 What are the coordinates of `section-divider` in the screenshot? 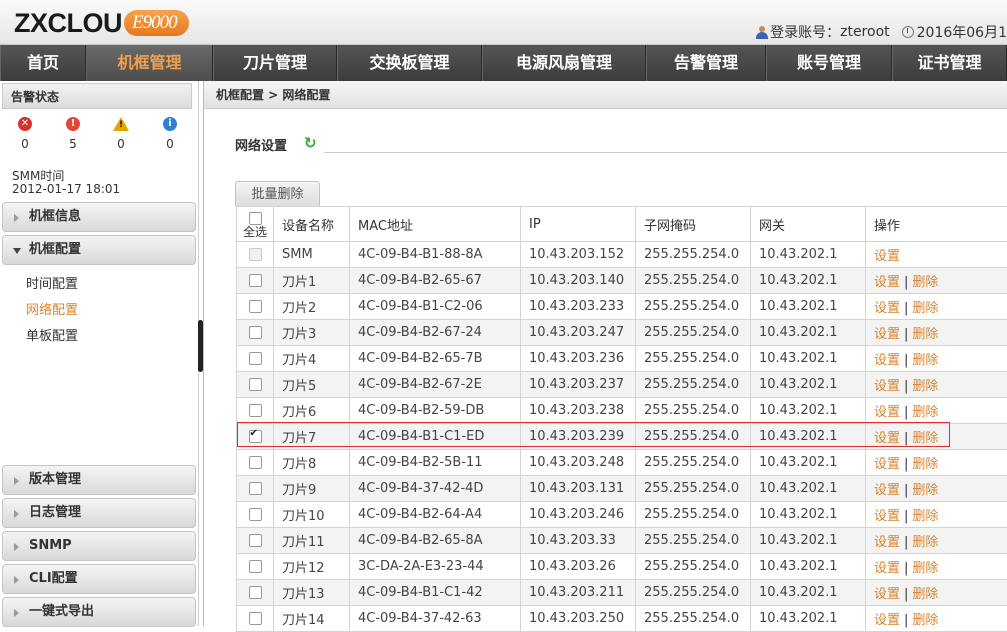 It's located at (665, 152).